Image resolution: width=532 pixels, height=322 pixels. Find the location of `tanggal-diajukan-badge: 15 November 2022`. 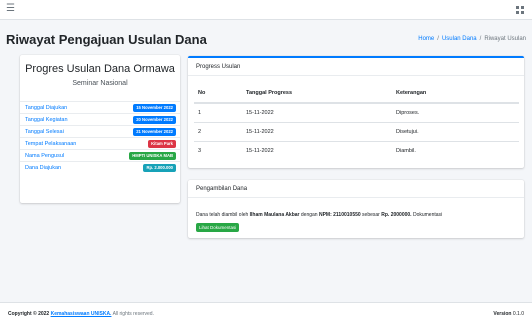

tanggal-diajukan-badge: 15 November 2022 is located at coordinates (154, 107).